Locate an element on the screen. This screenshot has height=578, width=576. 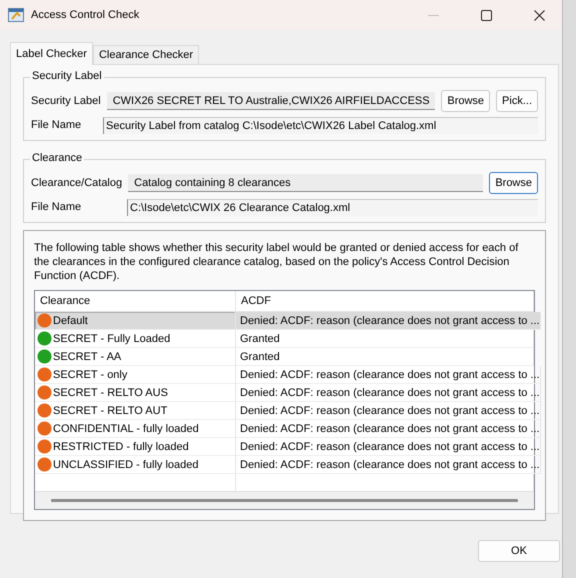
table-row: SECRET - Fully Loaded Granted is located at coordinates (284, 339).